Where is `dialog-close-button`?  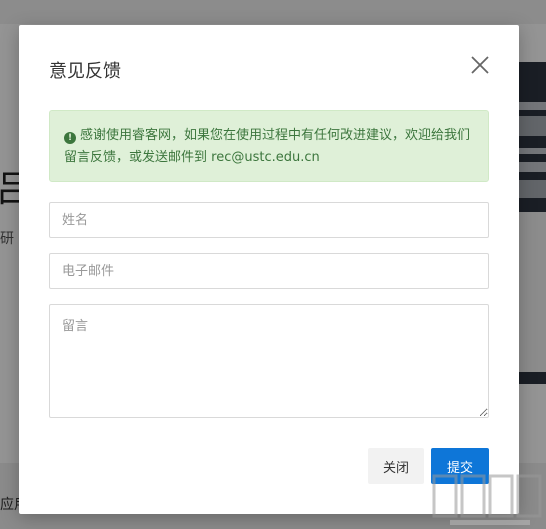 dialog-close-button is located at coordinates (480, 65).